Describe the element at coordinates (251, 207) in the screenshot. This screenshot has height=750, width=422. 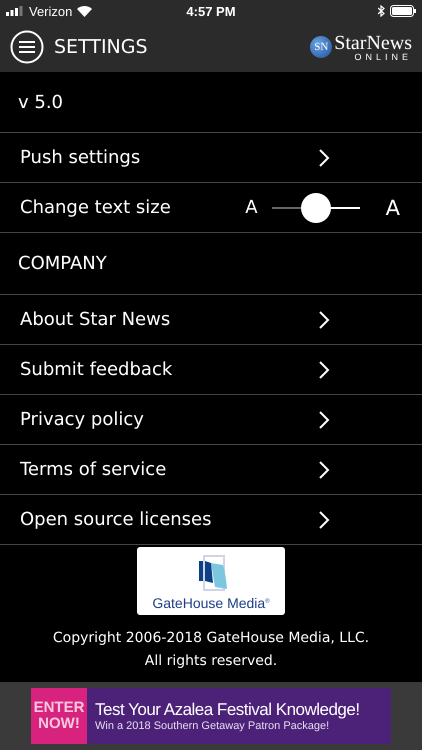
I see `small-a-label: A` at that location.